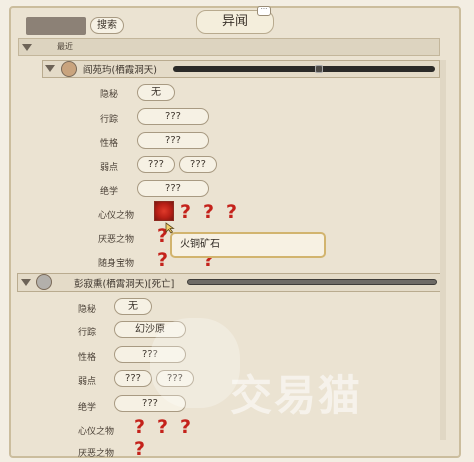  I want to click on watermark-logo-icon, so click(195, 363).